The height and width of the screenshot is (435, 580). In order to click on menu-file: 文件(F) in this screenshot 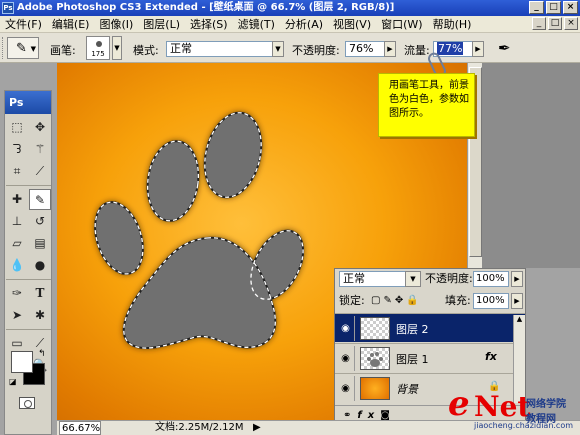, I will do `click(23, 24)`.